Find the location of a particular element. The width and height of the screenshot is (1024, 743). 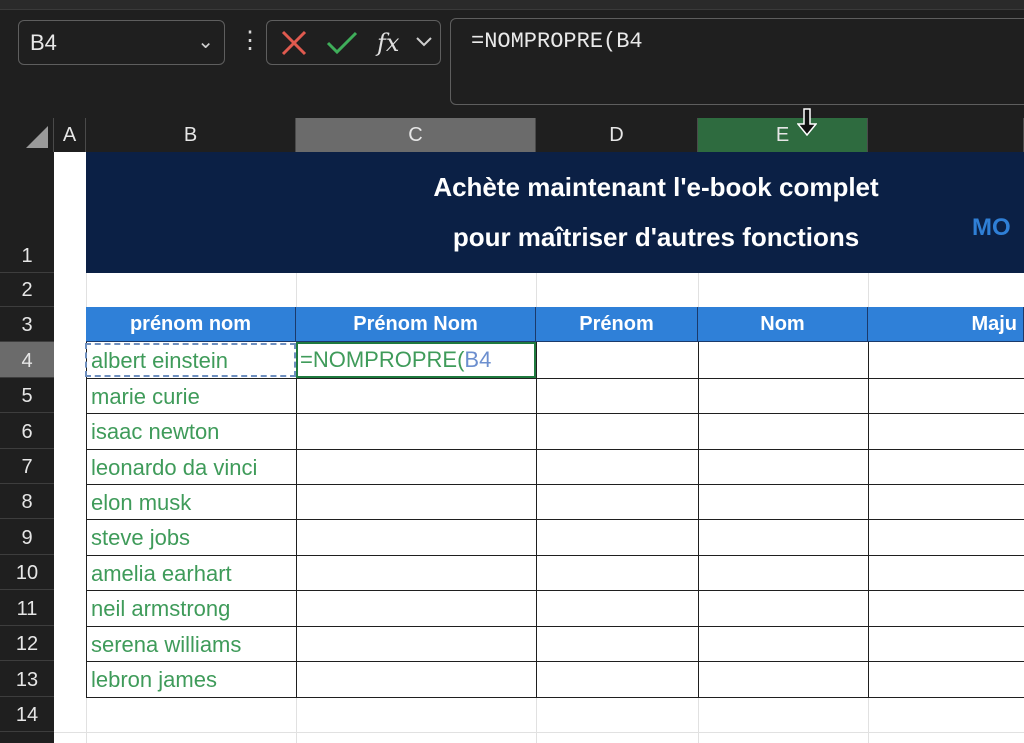

column-header-E: E is located at coordinates (783, 135).